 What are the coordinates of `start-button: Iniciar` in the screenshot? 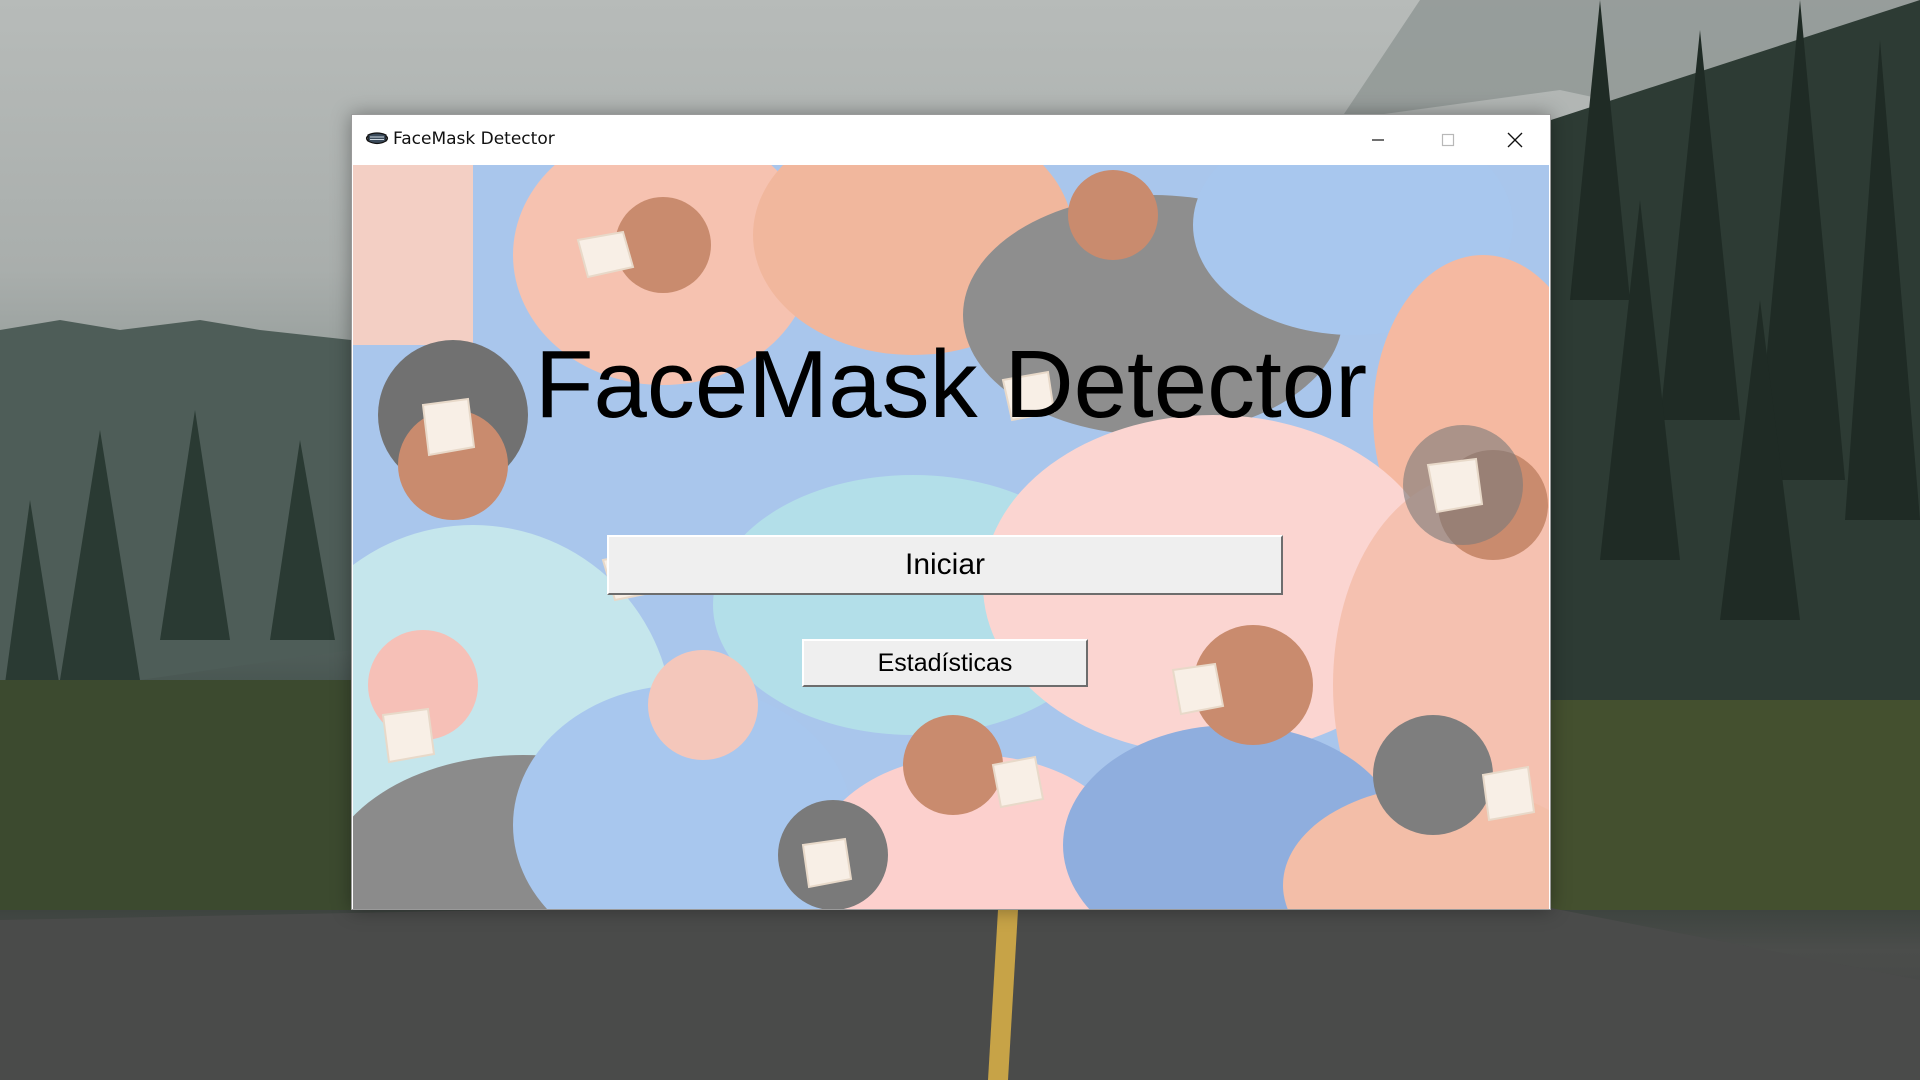 It's located at (945, 565).